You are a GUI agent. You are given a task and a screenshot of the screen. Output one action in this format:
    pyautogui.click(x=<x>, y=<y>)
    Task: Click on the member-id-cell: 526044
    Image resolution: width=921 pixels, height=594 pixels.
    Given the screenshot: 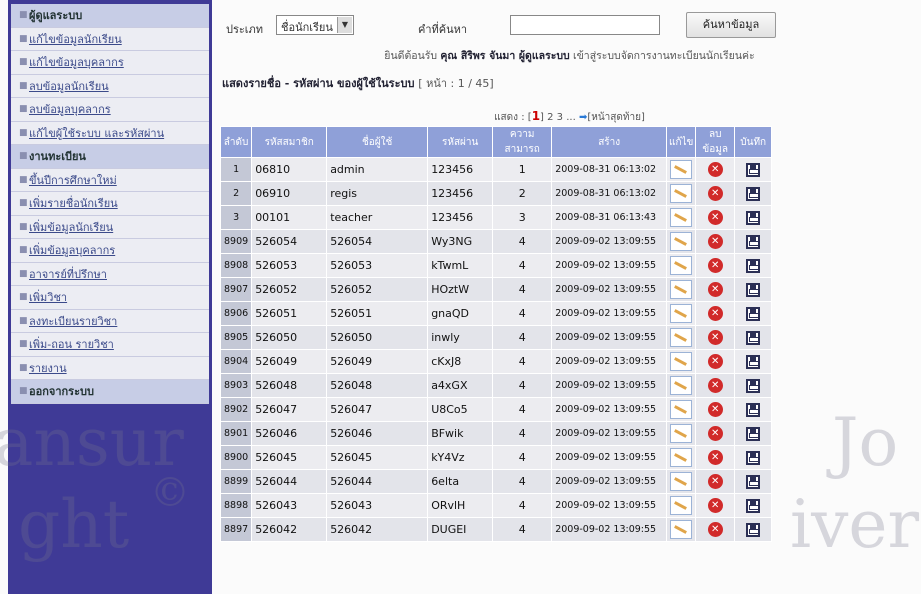 What is the action you would take?
    pyautogui.click(x=289, y=481)
    